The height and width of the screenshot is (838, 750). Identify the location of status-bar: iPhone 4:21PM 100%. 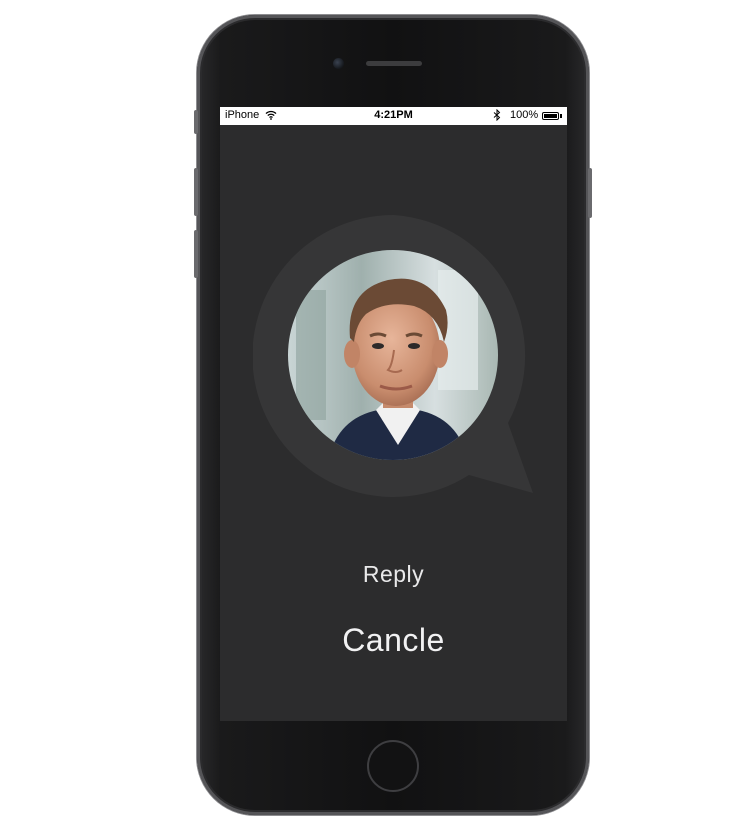
(393, 116).